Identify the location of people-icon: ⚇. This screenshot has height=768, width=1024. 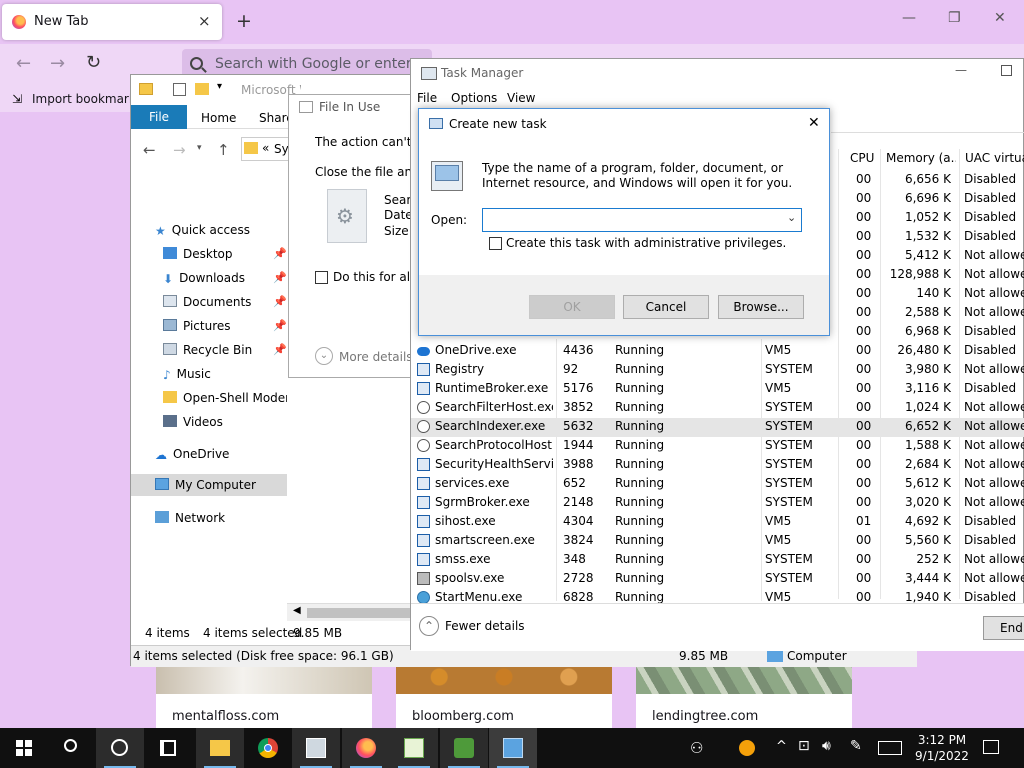
(696, 748).